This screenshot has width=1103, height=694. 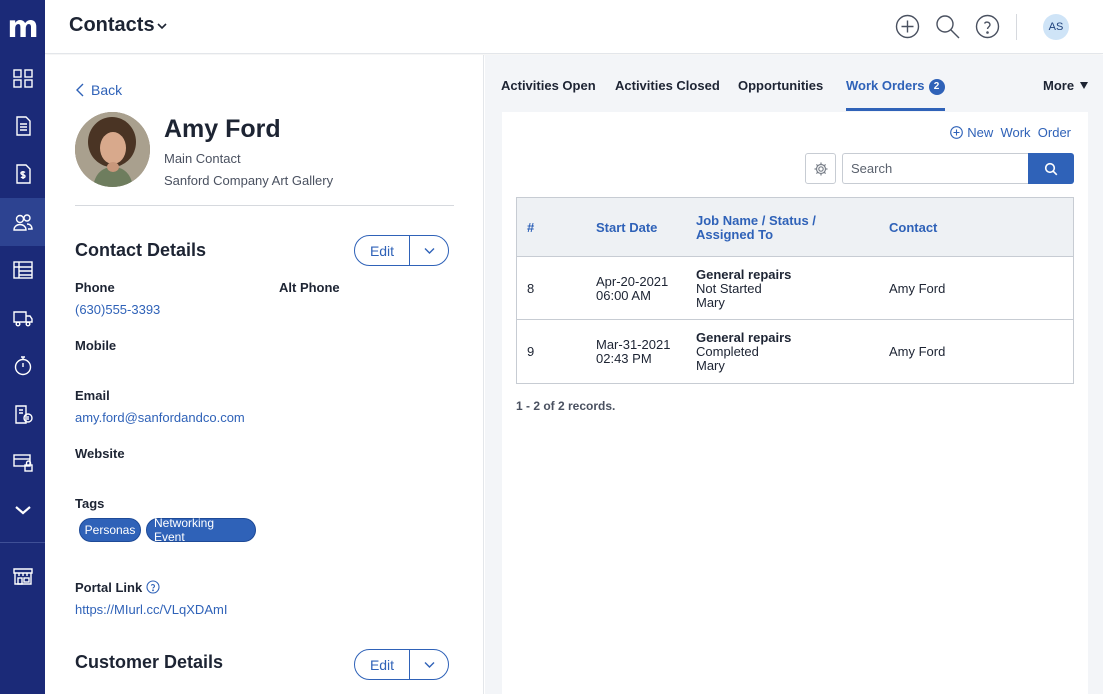 I want to click on search-button, so click(x=947, y=26).